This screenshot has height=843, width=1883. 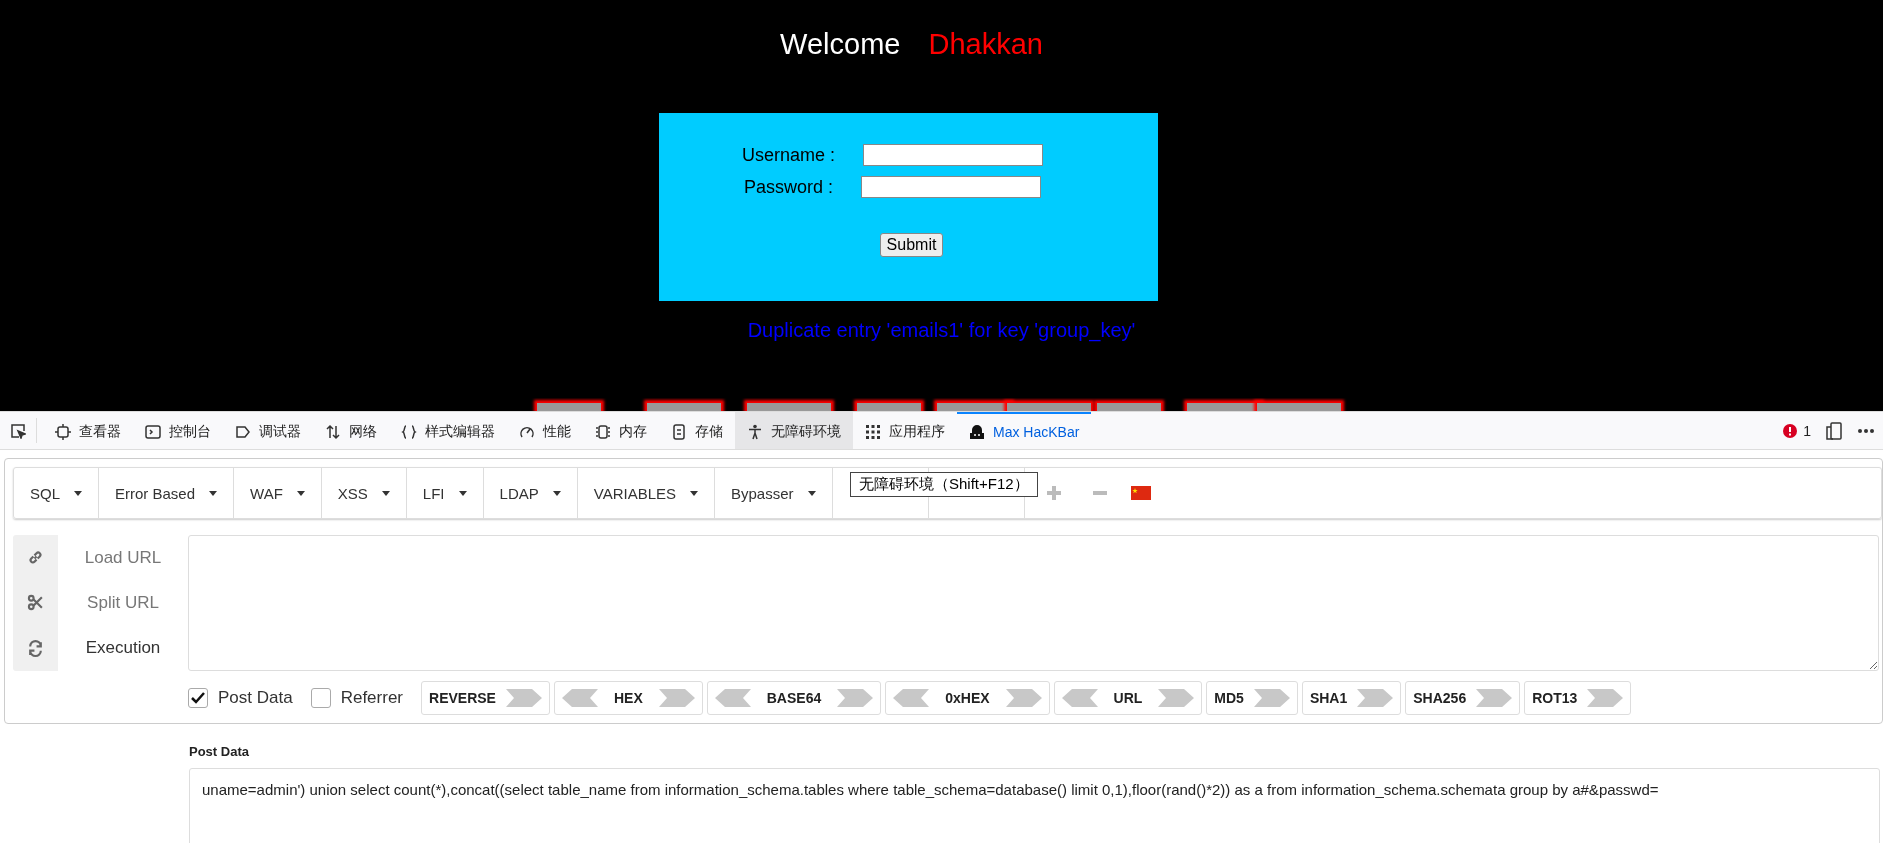 I want to click on menu-dropdown: XSS, so click(x=364, y=493).